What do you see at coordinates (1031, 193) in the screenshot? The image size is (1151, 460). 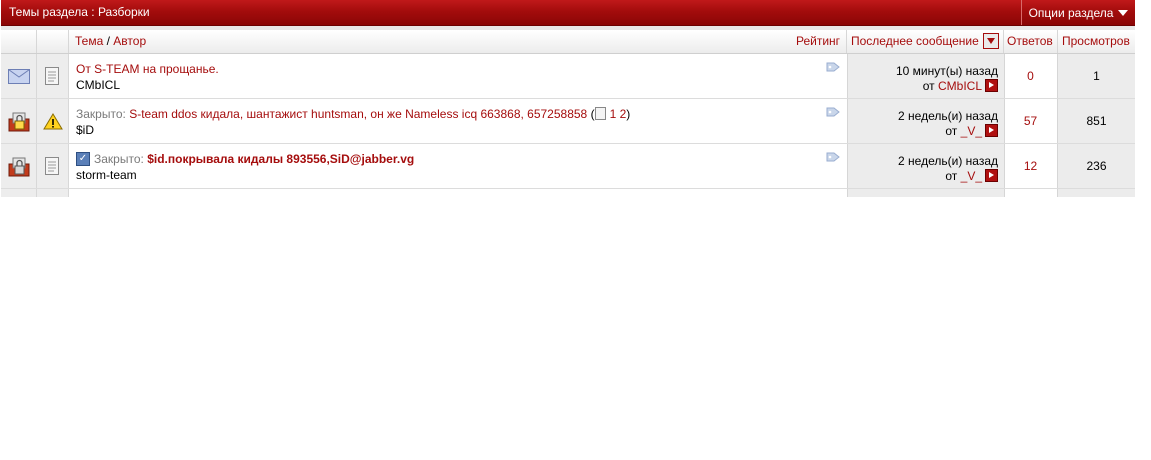 I see `replies-count` at bounding box center [1031, 193].